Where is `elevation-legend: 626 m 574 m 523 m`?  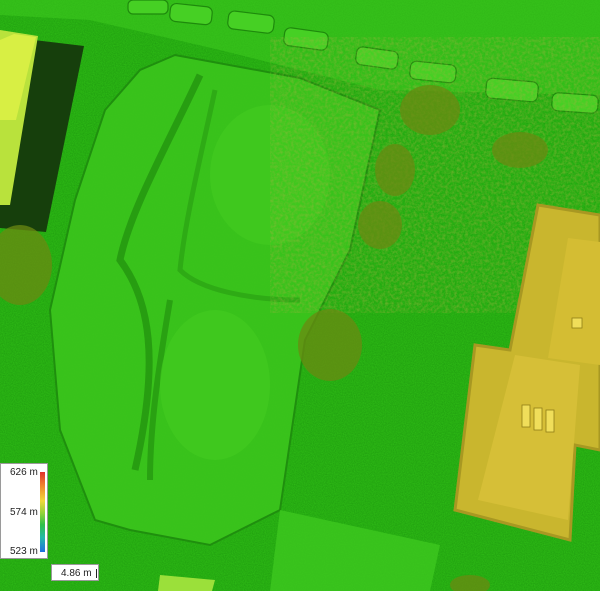 elevation-legend: 626 m 574 m 523 m is located at coordinates (24, 511).